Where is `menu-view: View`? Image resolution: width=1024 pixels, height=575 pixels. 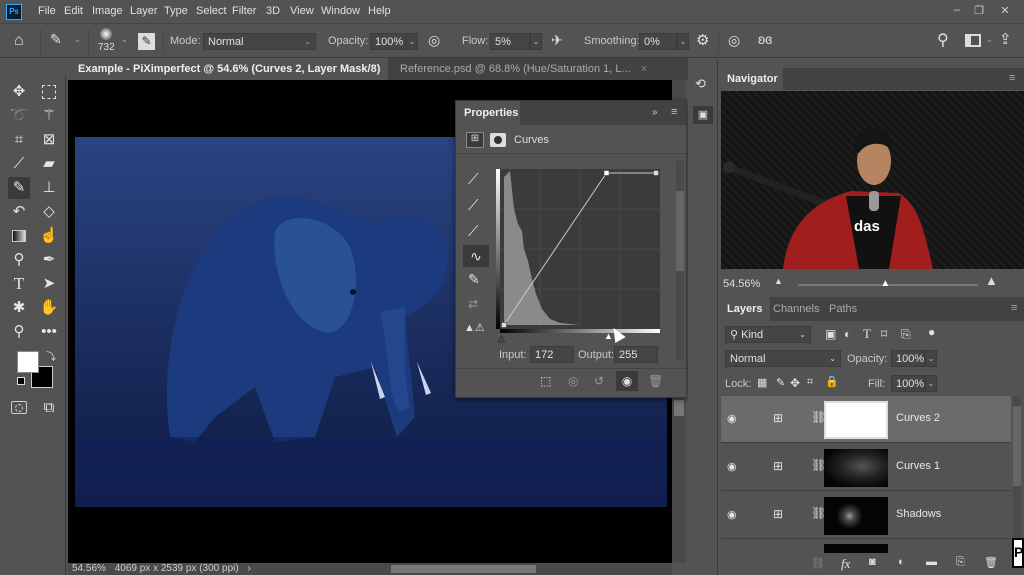
menu-view: View is located at coordinates (302, 11).